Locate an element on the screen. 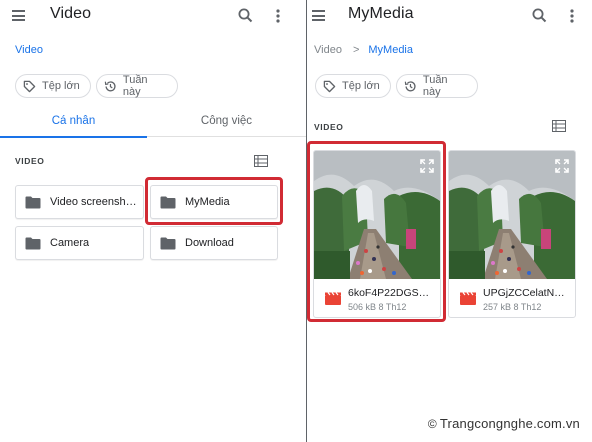 This screenshot has height=442, width=592. app-bar: MyMedia is located at coordinates (449, 16).